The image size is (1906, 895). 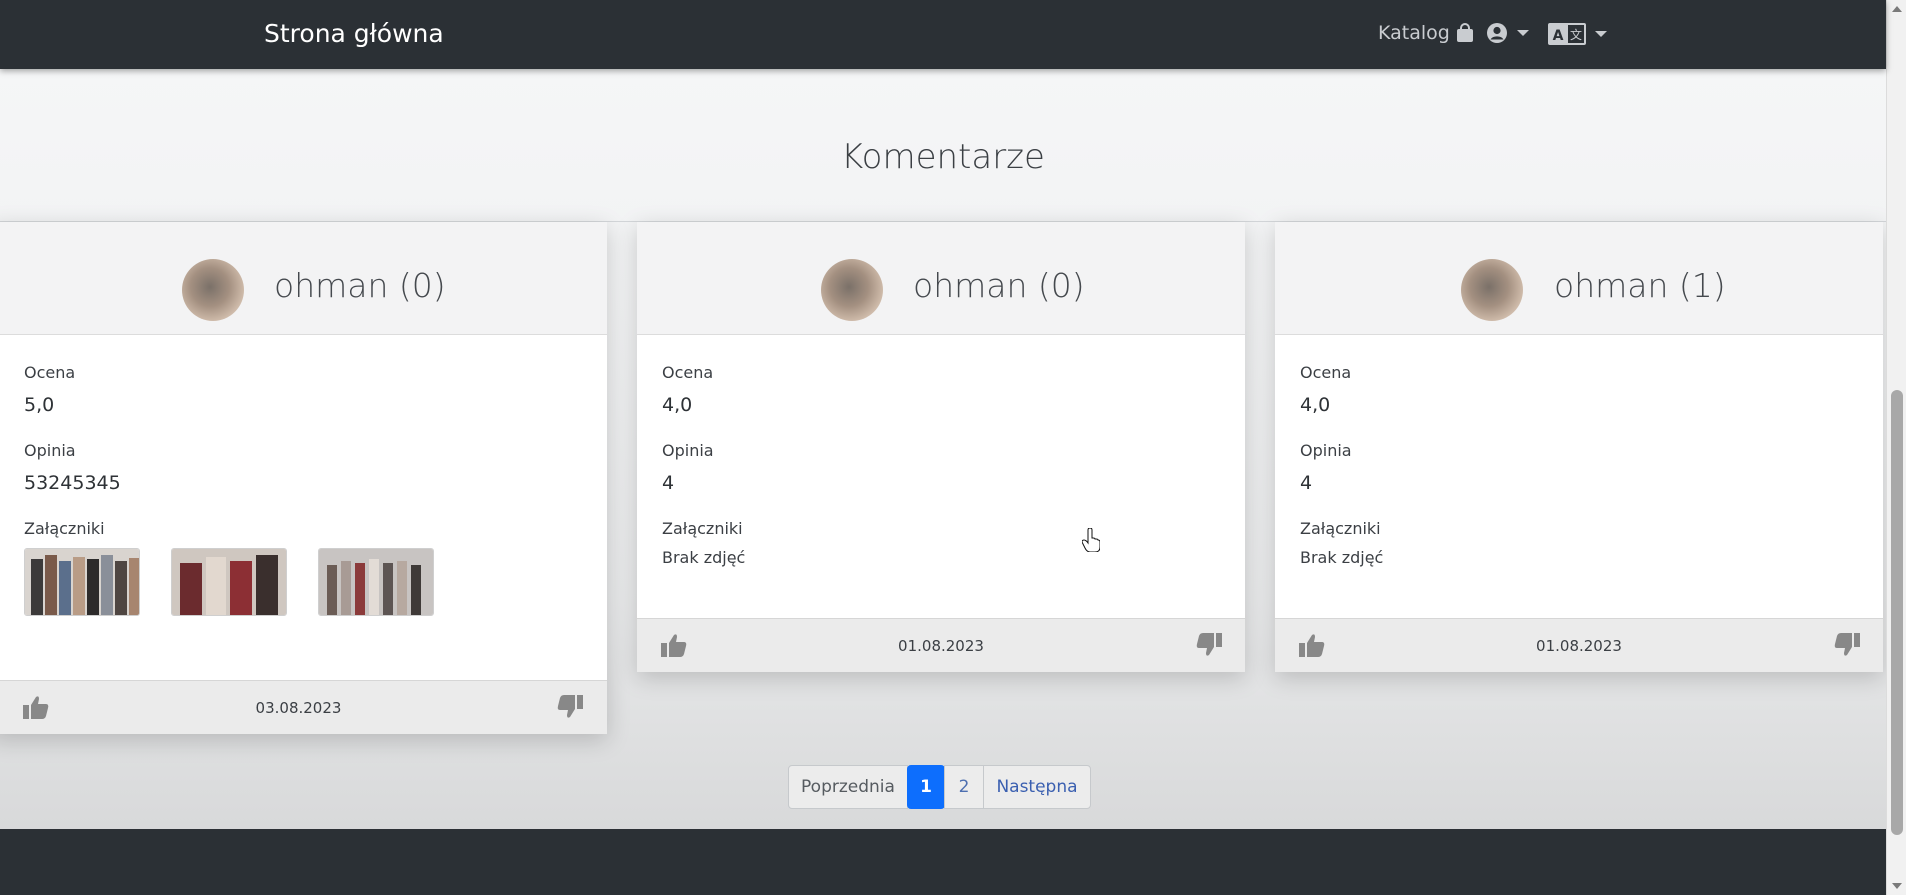 What do you see at coordinates (1497, 33) in the screenshot?
I see `user-circle-icon` at bounding box center [1497, 33].